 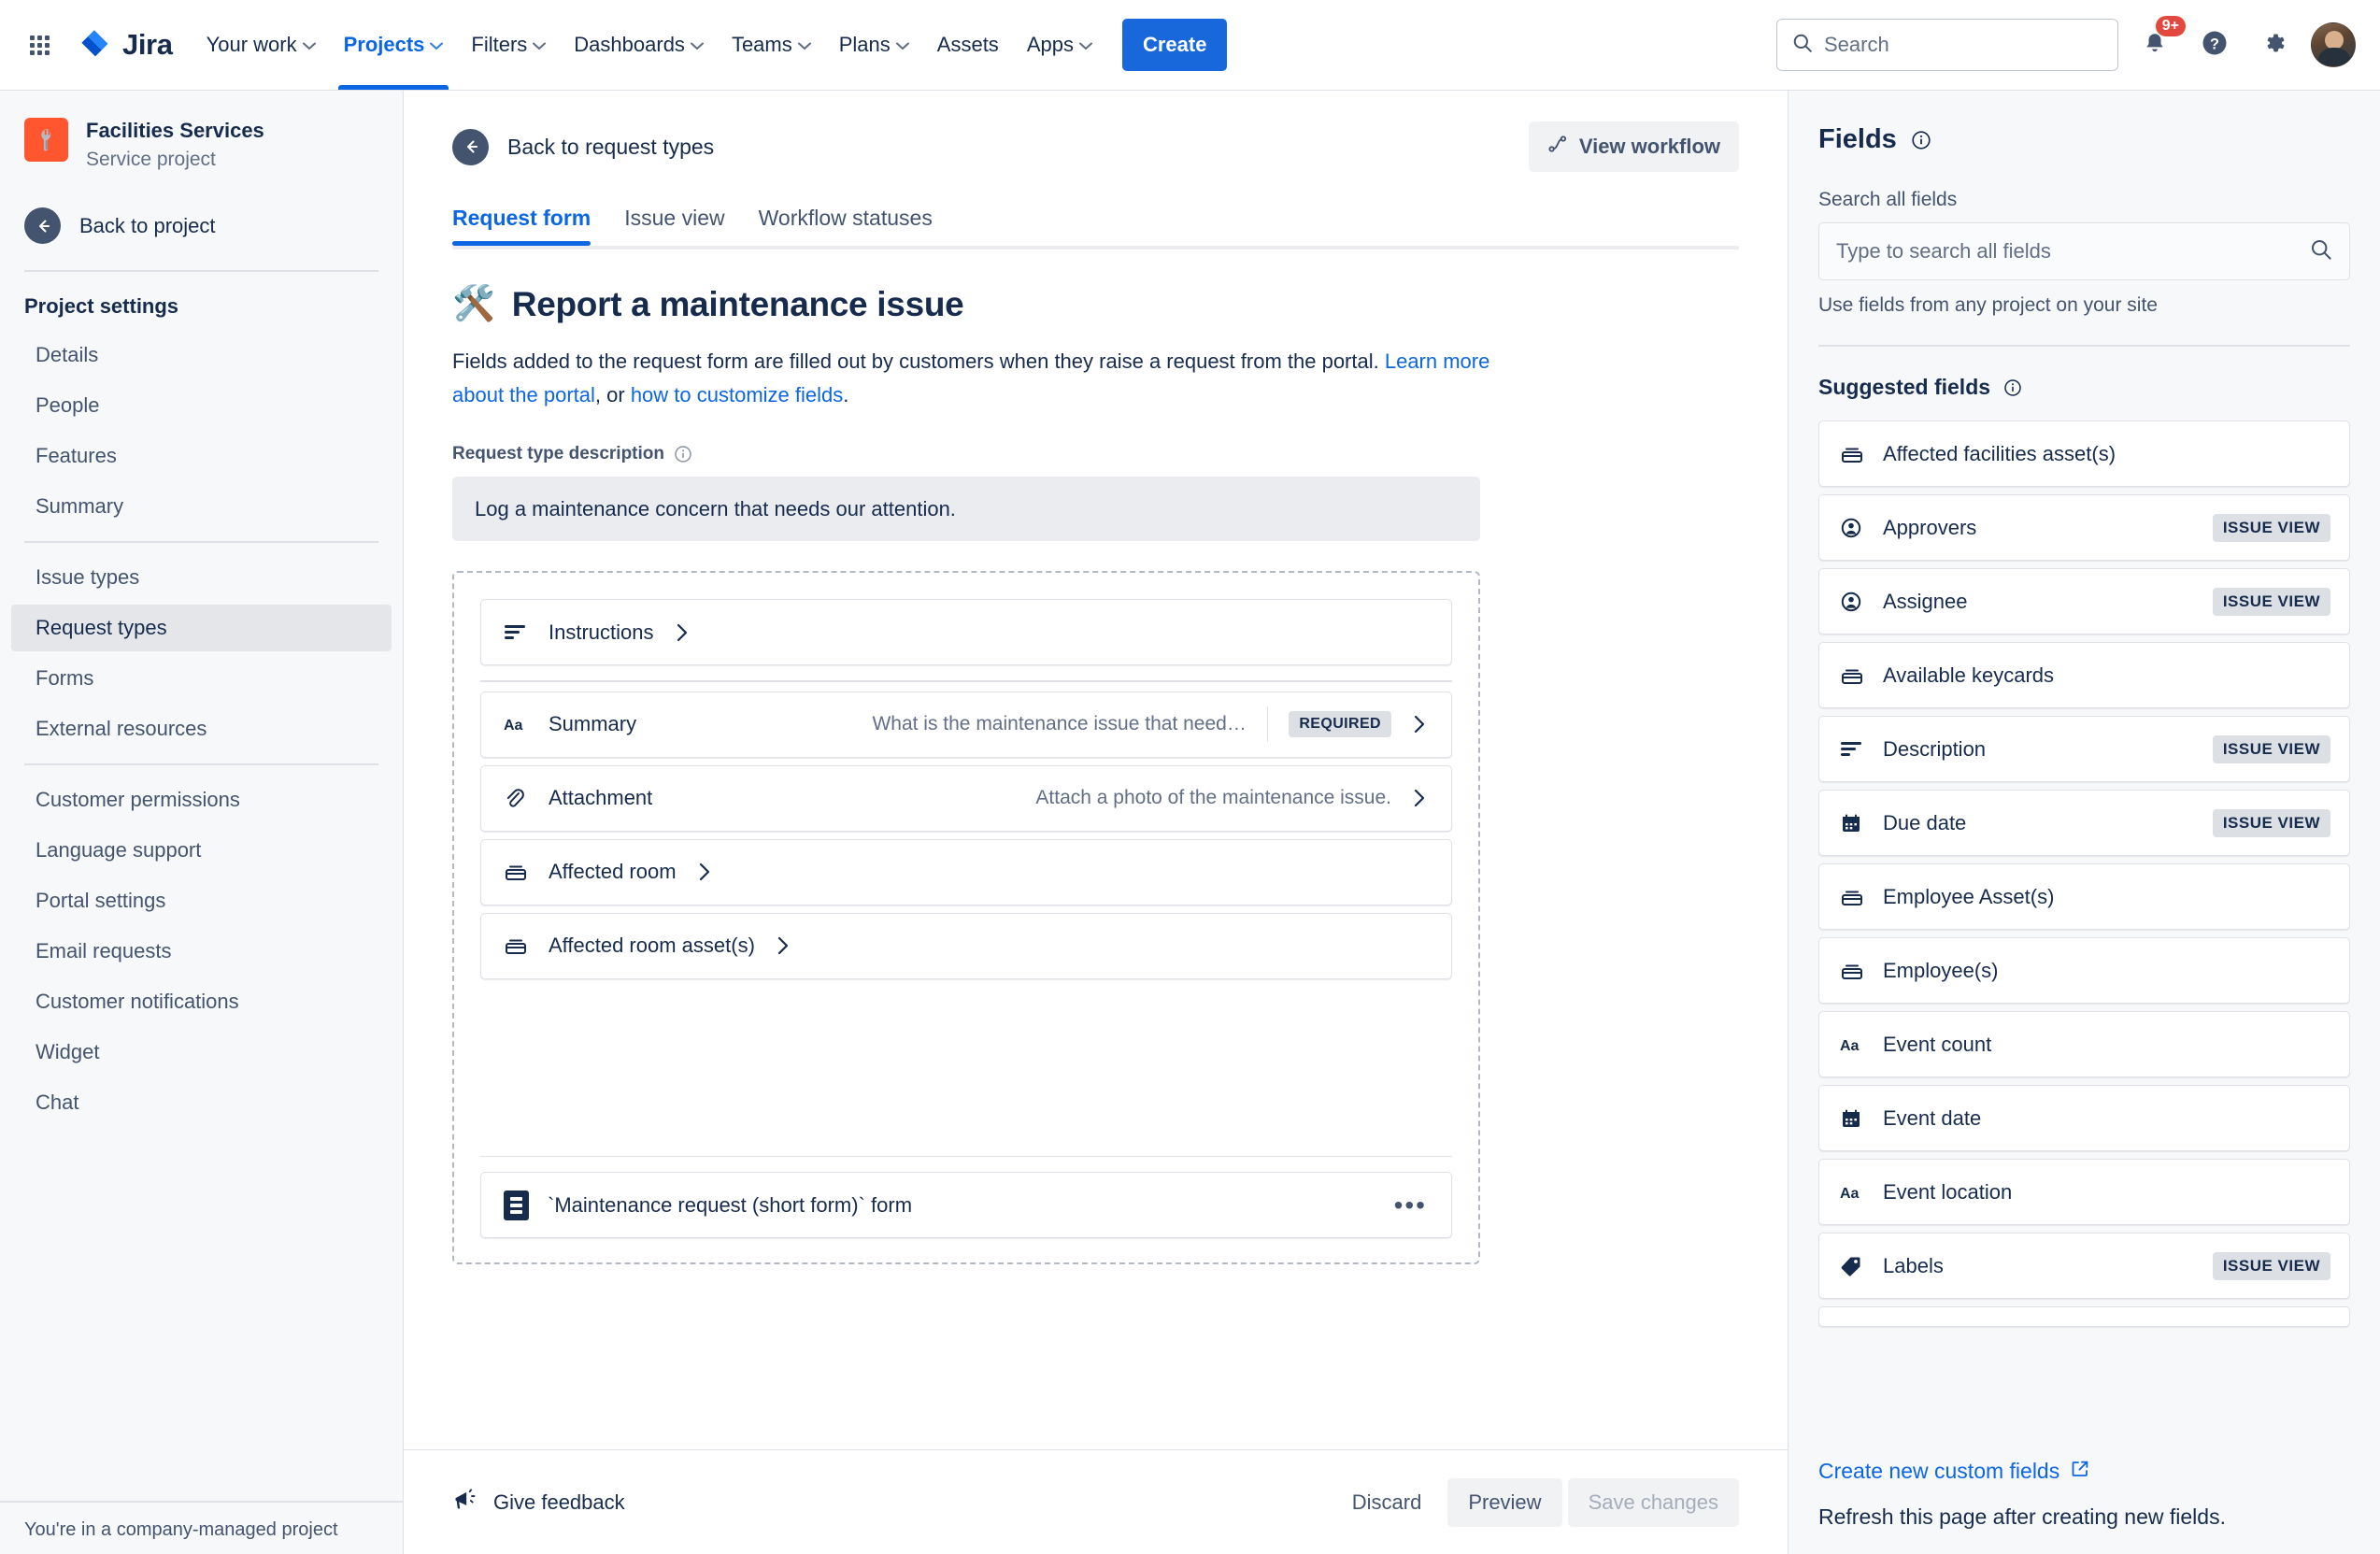 What do you see at coordinates (252, 45) in the screenshot?
I see `nav-label: Your work` at bounding box center [252, 45].